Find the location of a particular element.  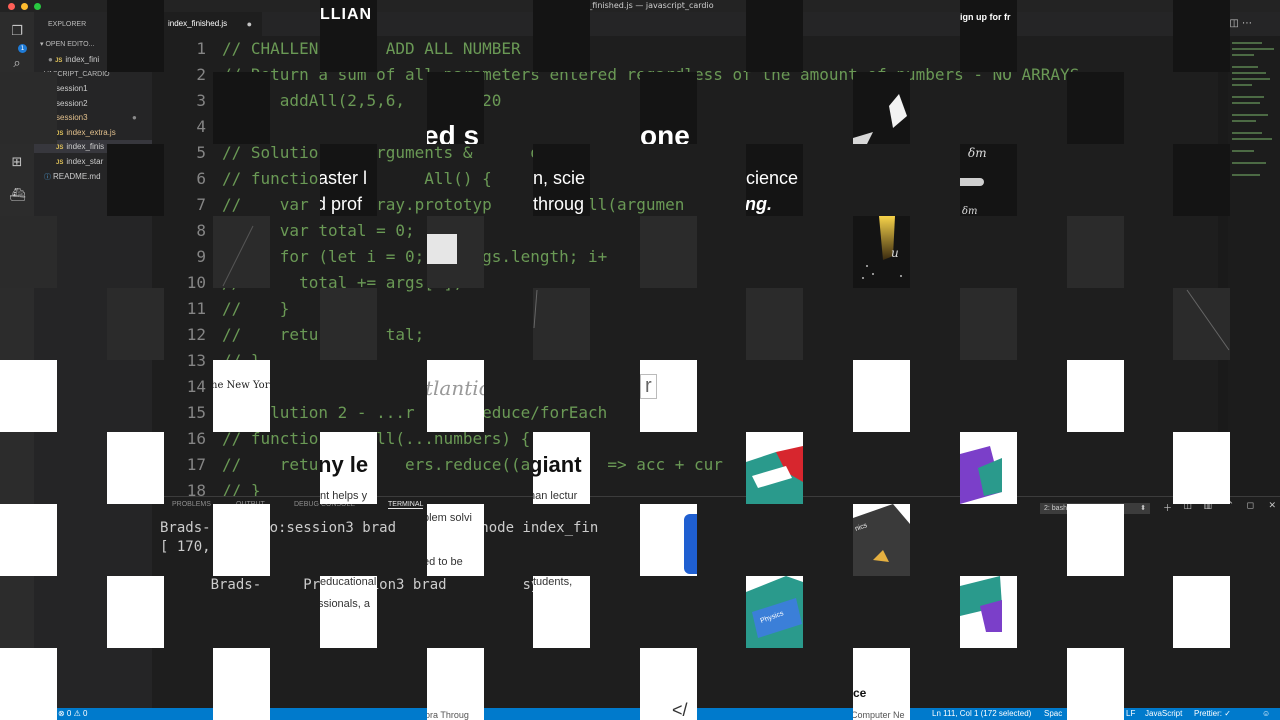

body-fragment: tudents, is located at coordinates (553, 582).